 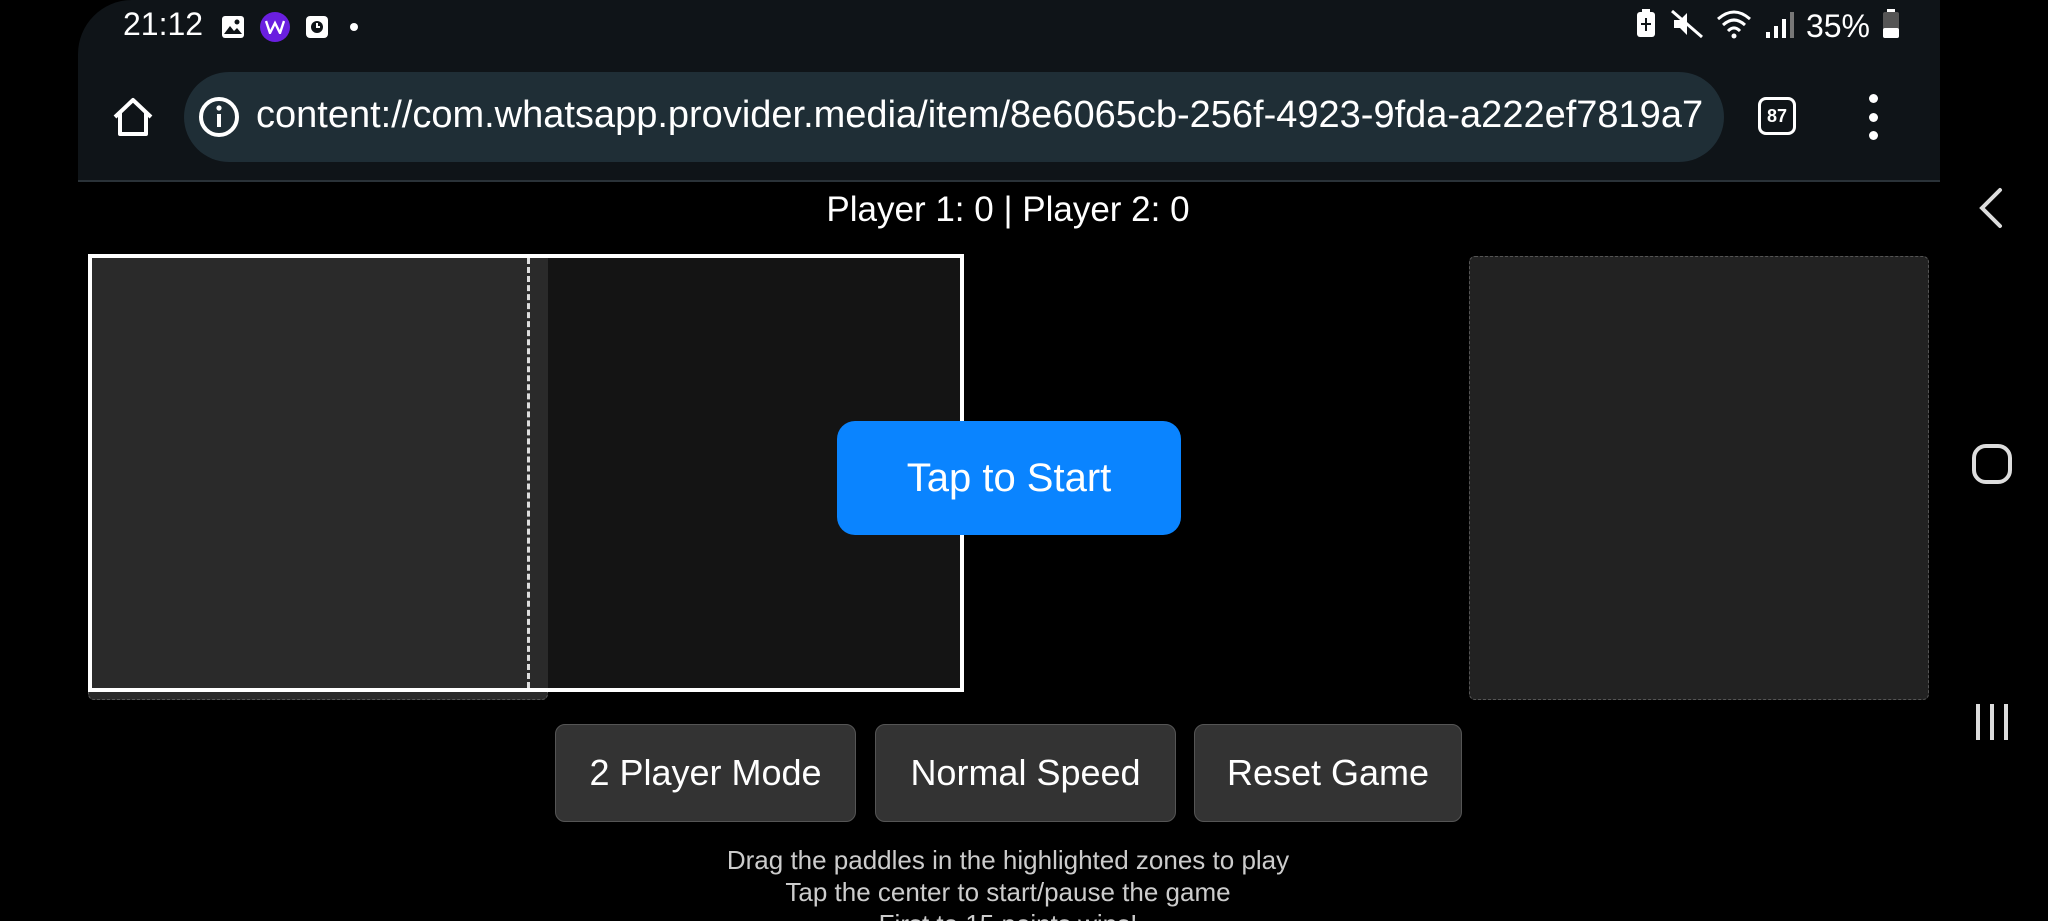 What do you see at coordinates (1009, 478) in the screenshot?
I see `tap-to-start-button: Tap to Start` at bounding box center [1009, 478].